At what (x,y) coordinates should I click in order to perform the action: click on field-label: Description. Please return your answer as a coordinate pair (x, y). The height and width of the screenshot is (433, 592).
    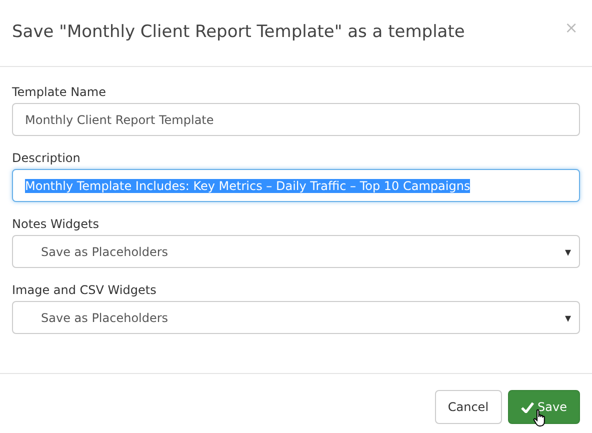
    Looking at the image, I should click on (47, 158).